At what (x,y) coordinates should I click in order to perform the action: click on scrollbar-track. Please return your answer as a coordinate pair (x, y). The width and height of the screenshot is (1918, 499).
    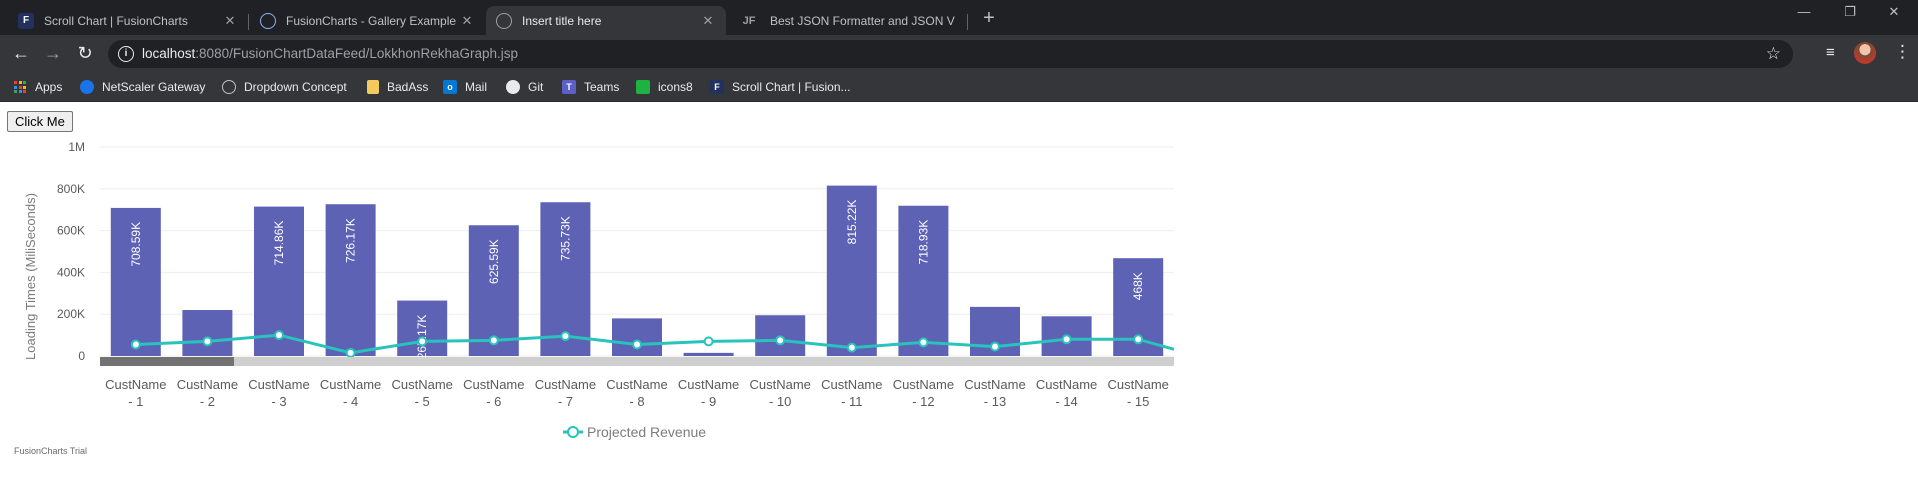
    Looking at the image, I should click on (637, 361).